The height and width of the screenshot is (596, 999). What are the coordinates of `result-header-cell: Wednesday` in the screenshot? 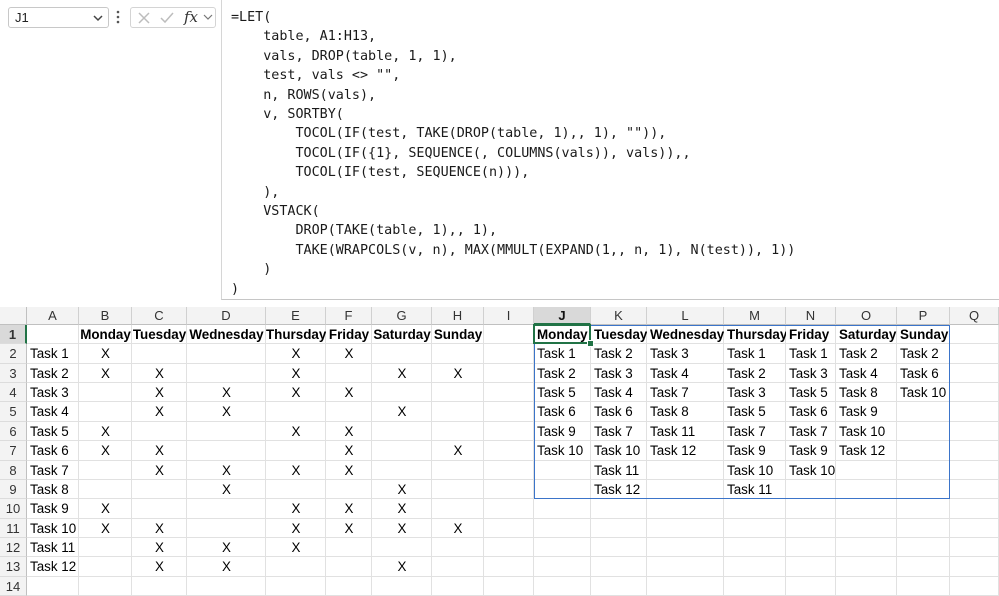 It's located at (685, 334).